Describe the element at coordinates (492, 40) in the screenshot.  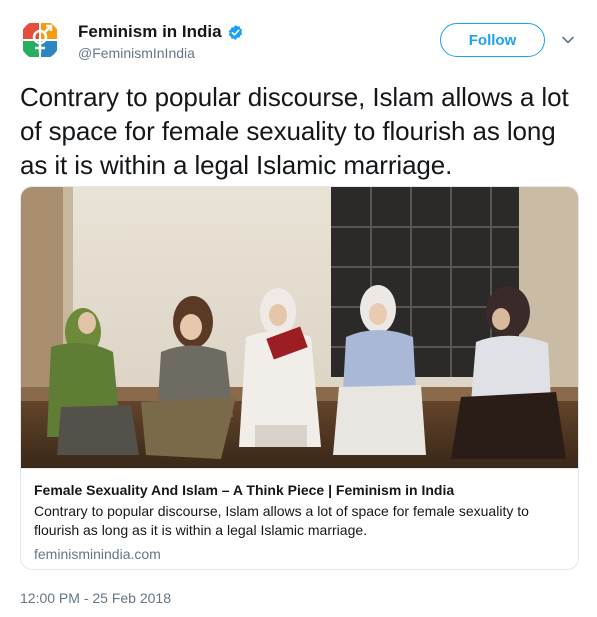
I see `follow-button: Follow` at that location.